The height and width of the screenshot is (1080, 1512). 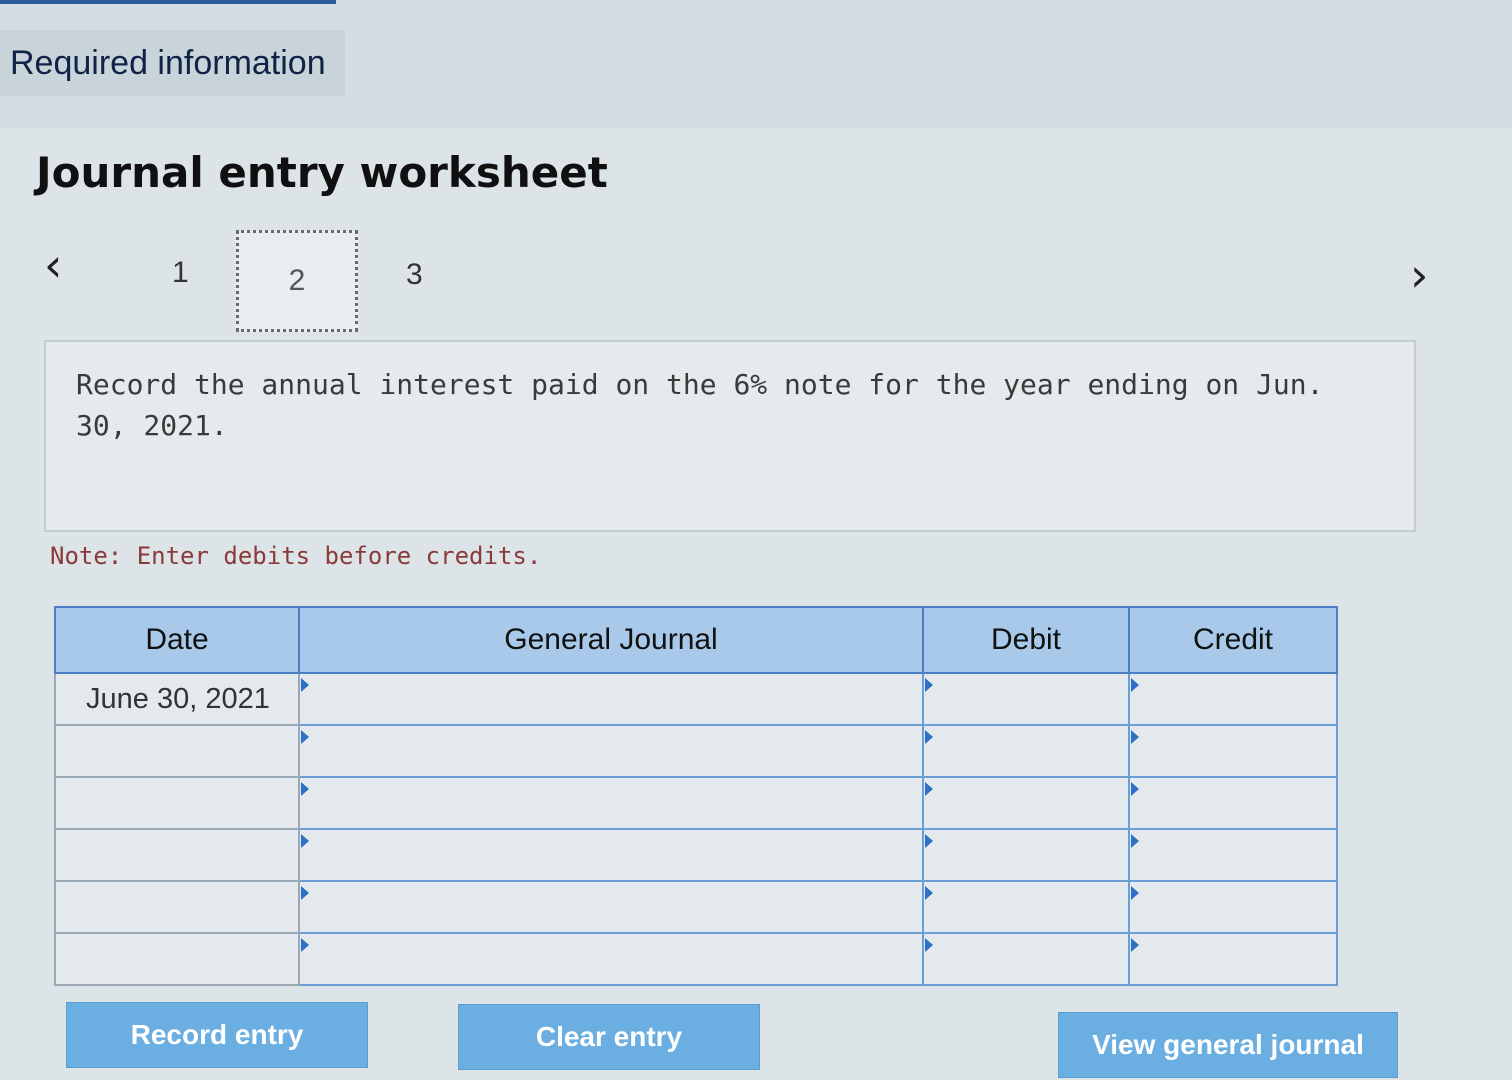 What do you see at coordinates (1228, 1045) in the screenshot?
I see `view-general-journal-button: View general journal` at bounding box center [1228, 1045].